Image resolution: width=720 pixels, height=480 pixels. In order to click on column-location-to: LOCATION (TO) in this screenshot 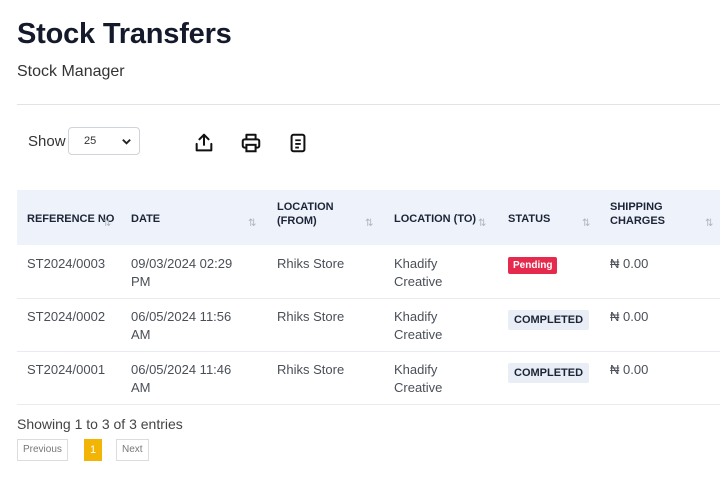, I will do `click(435, 219)`.